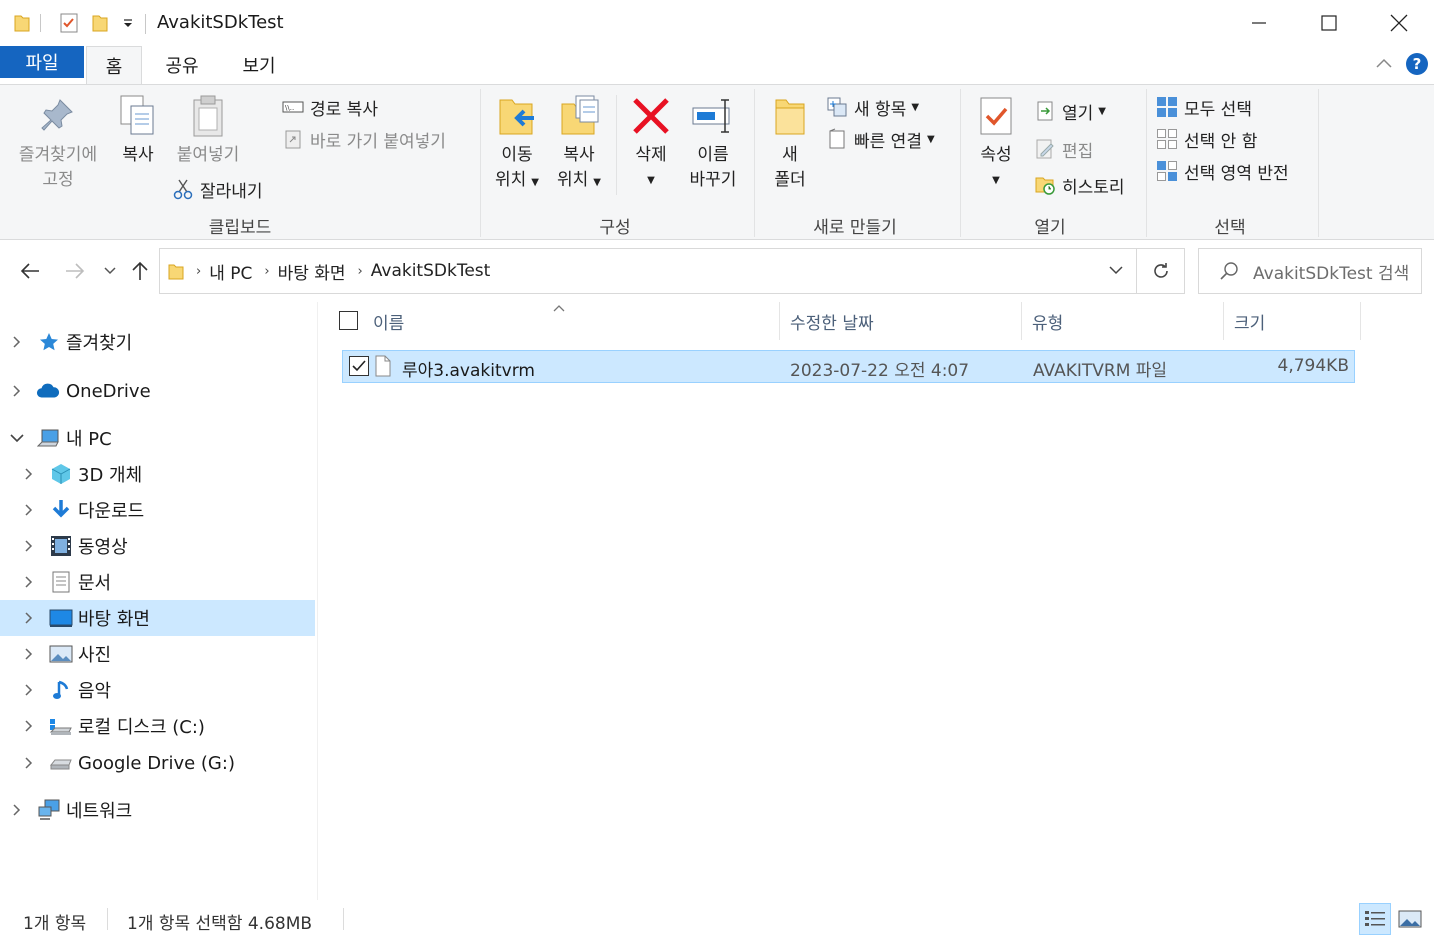 The image size is (1434, 937). What do you see at coordinates (1206, 139) in the screenshot?
I see `select-none-button: 선택 안 함` at bounding box center [1206, 139].